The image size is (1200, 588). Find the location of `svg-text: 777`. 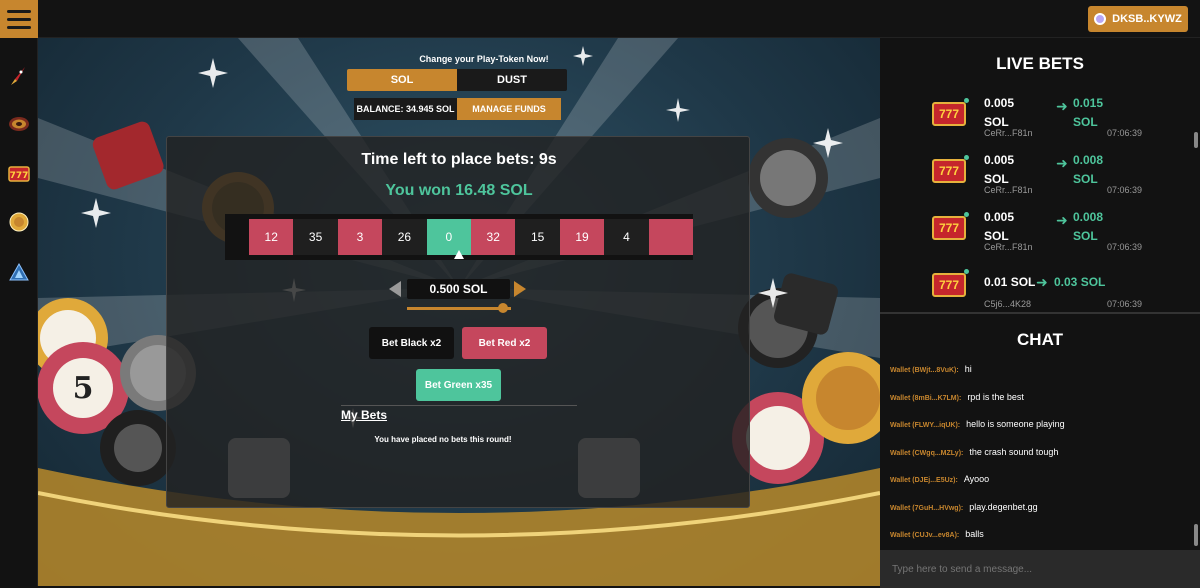

svg-text: 777 is located at coordinates (19, 176).